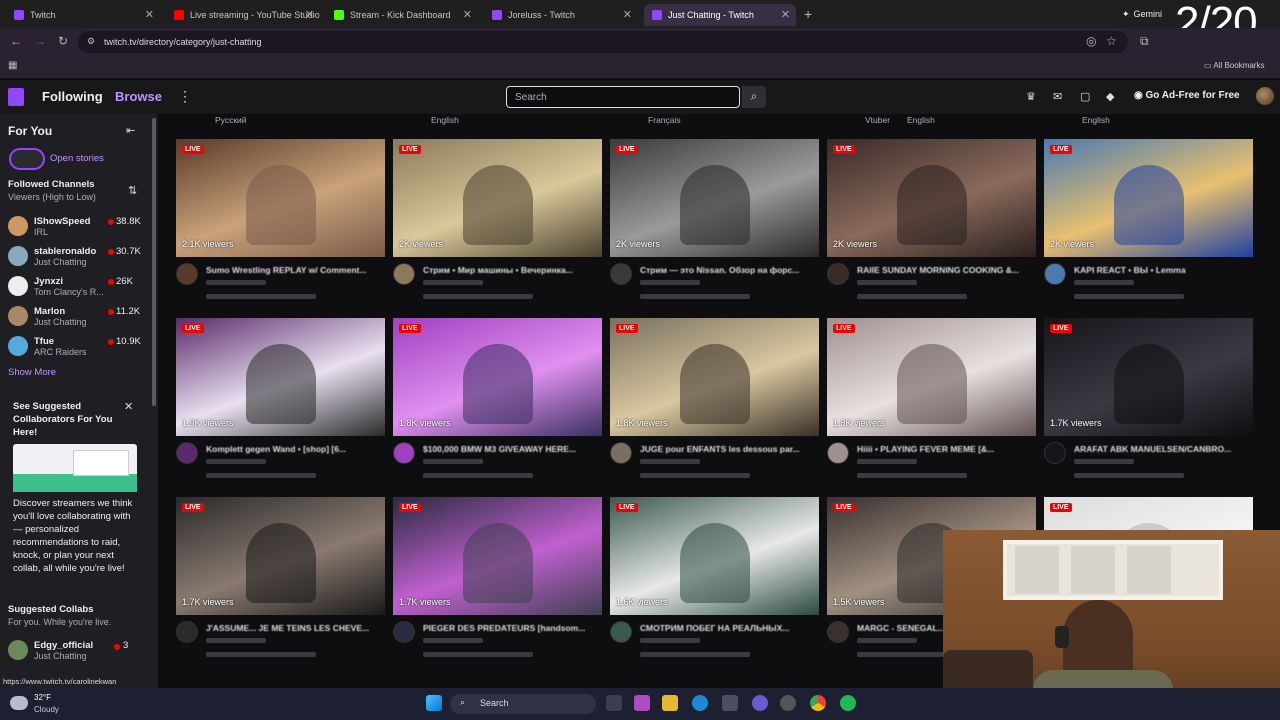  I want to click on language-tag: Vtuber, so click(877, 120).